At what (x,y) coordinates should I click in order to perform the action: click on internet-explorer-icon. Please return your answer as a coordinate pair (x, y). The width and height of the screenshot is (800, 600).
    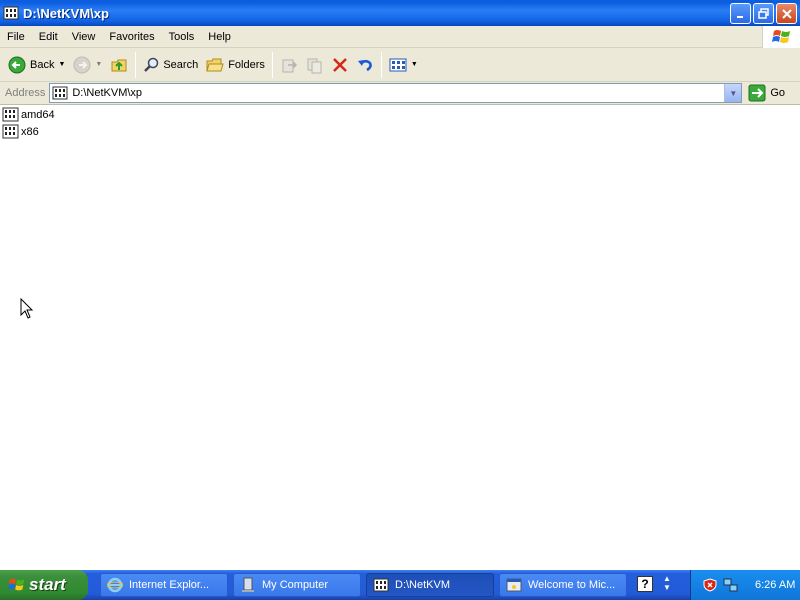
    Looking at the image, I should click on (115, 585).